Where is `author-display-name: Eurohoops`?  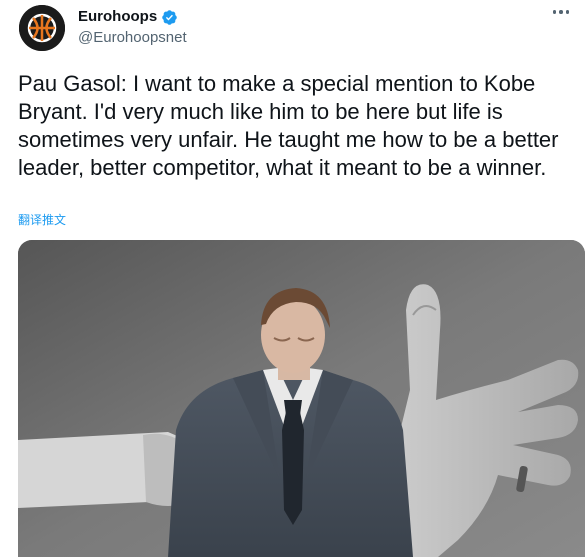 author-display-name: Eurohoops is located at coordinates (117, 17).